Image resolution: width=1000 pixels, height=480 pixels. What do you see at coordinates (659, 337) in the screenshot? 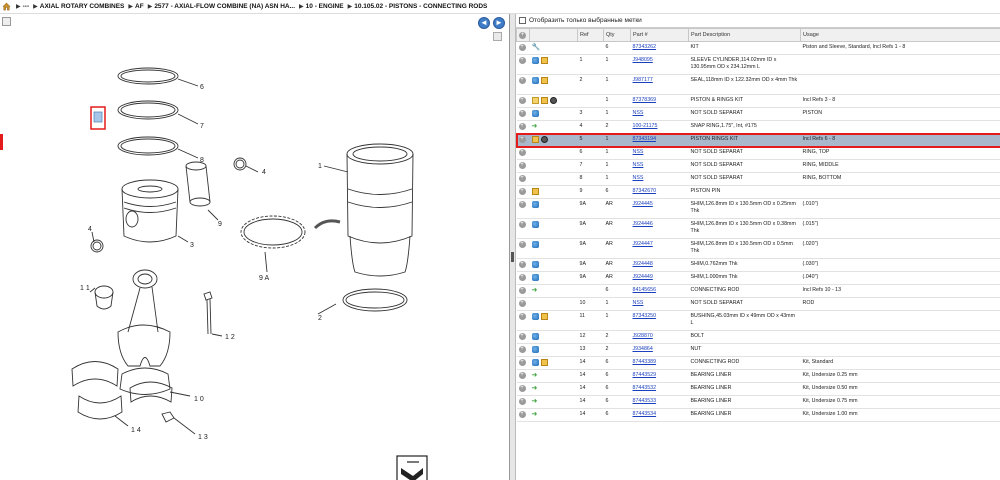
I see `part-number-cell: J928870` at bounding box center [659, 337].